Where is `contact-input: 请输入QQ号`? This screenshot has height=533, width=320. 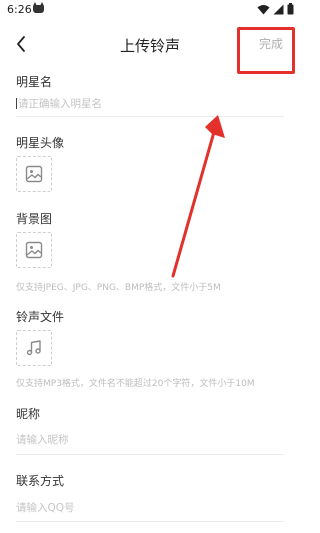 contact-input: 请输入QQ号 is located at coordinates (150, 507).